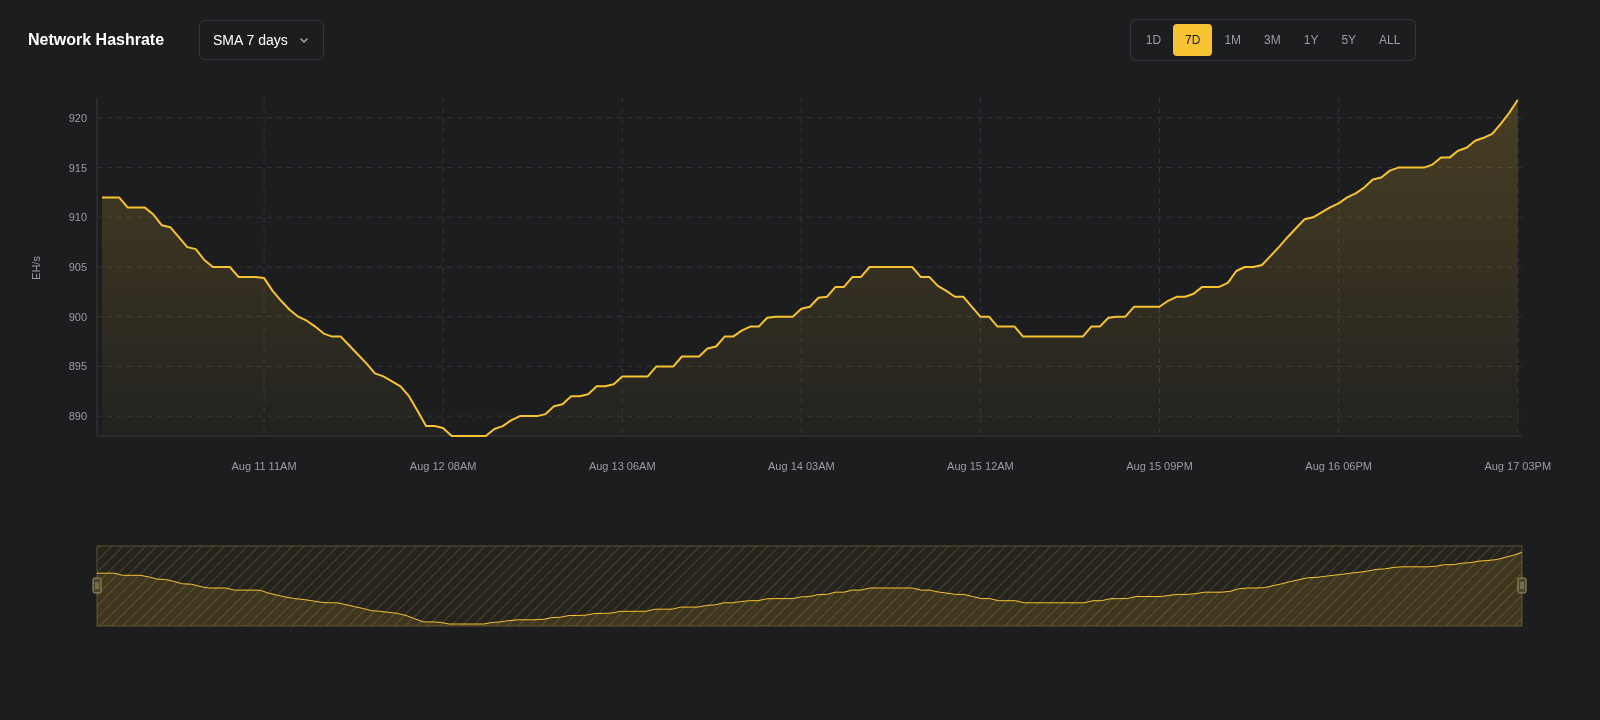 This screenshot has height=720, width=1600. What do you see at coordinates (77, 267) in the screenshot?
I see `y-tick-label: 905` at bounding box center [77, 267].